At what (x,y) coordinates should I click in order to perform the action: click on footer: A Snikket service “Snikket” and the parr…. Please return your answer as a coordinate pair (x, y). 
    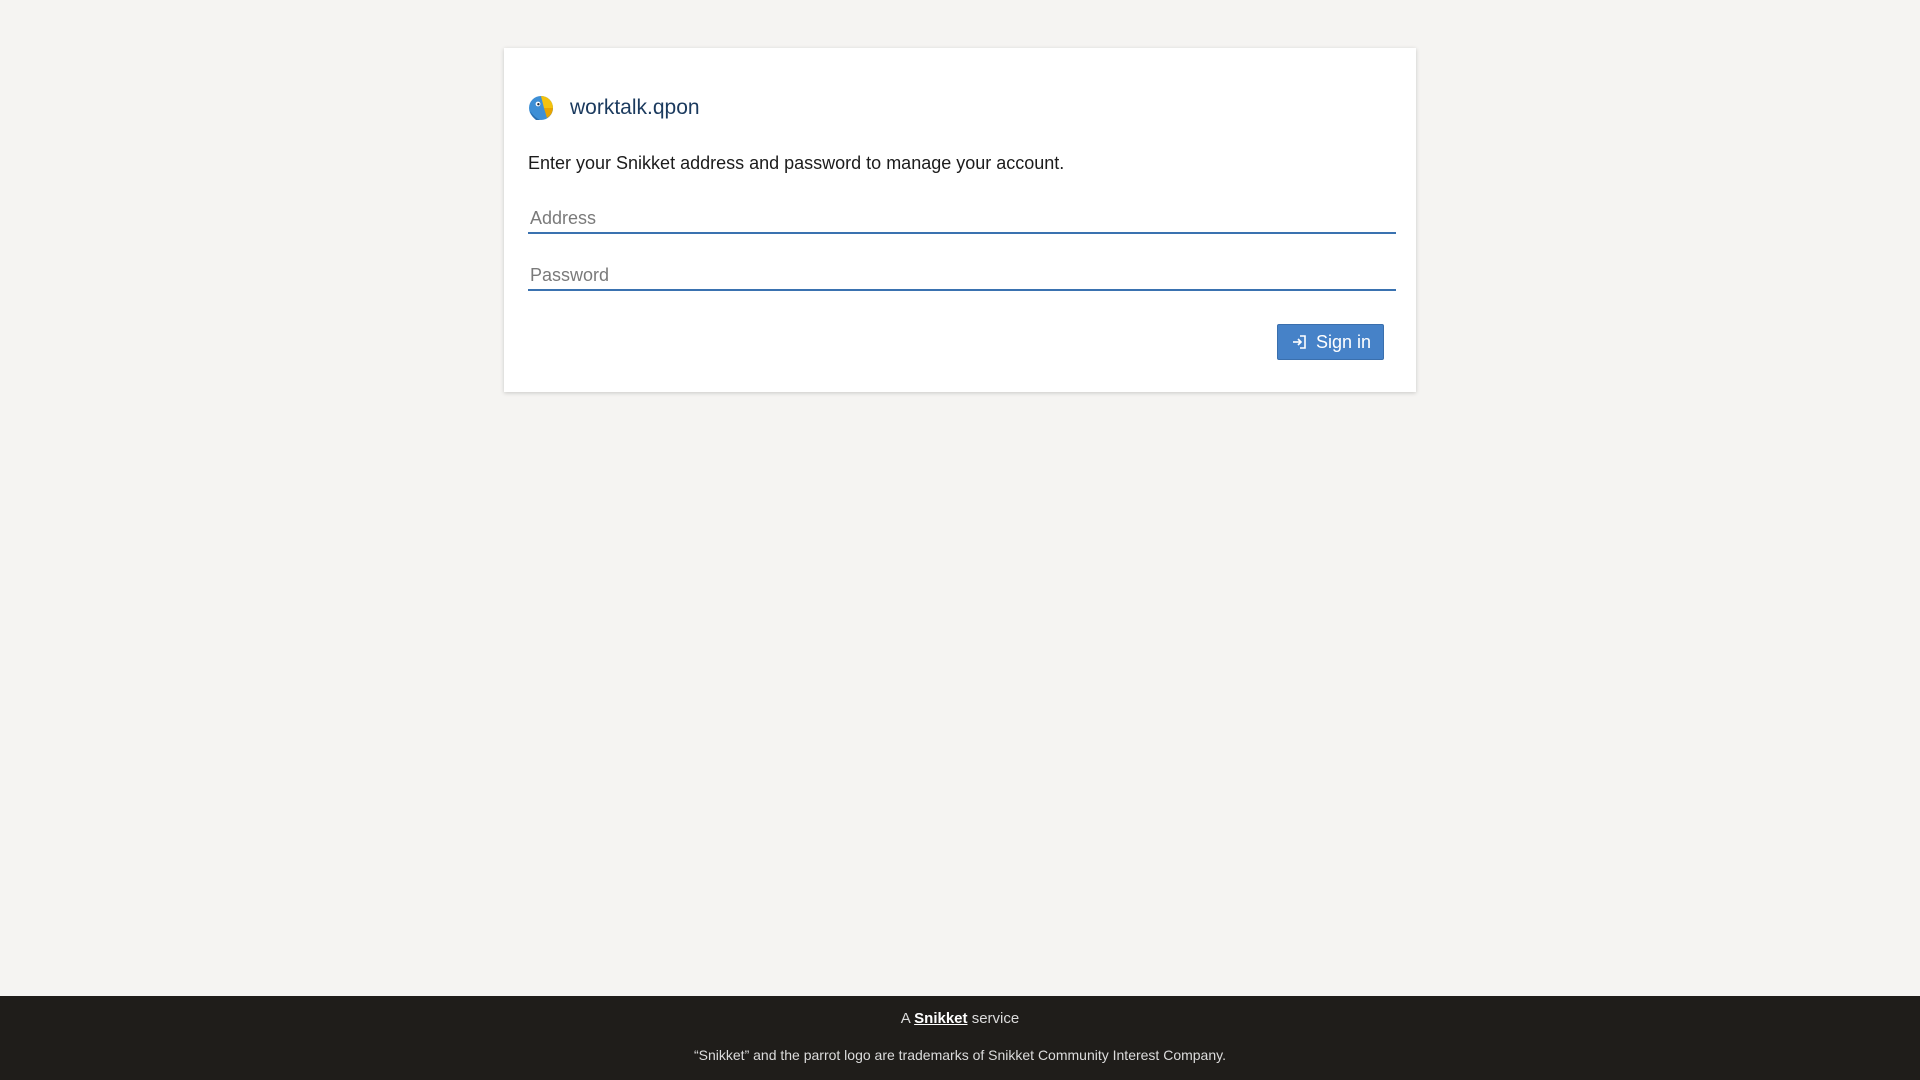
    Looking at the image, I should click on (960, 1038).